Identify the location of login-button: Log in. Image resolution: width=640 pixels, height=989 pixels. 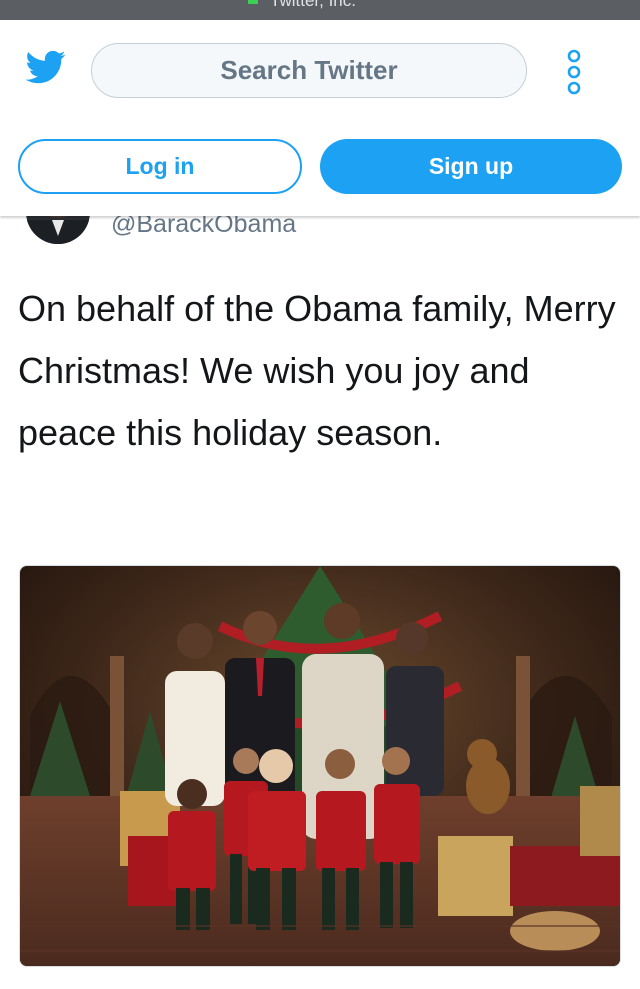
(160, 166).